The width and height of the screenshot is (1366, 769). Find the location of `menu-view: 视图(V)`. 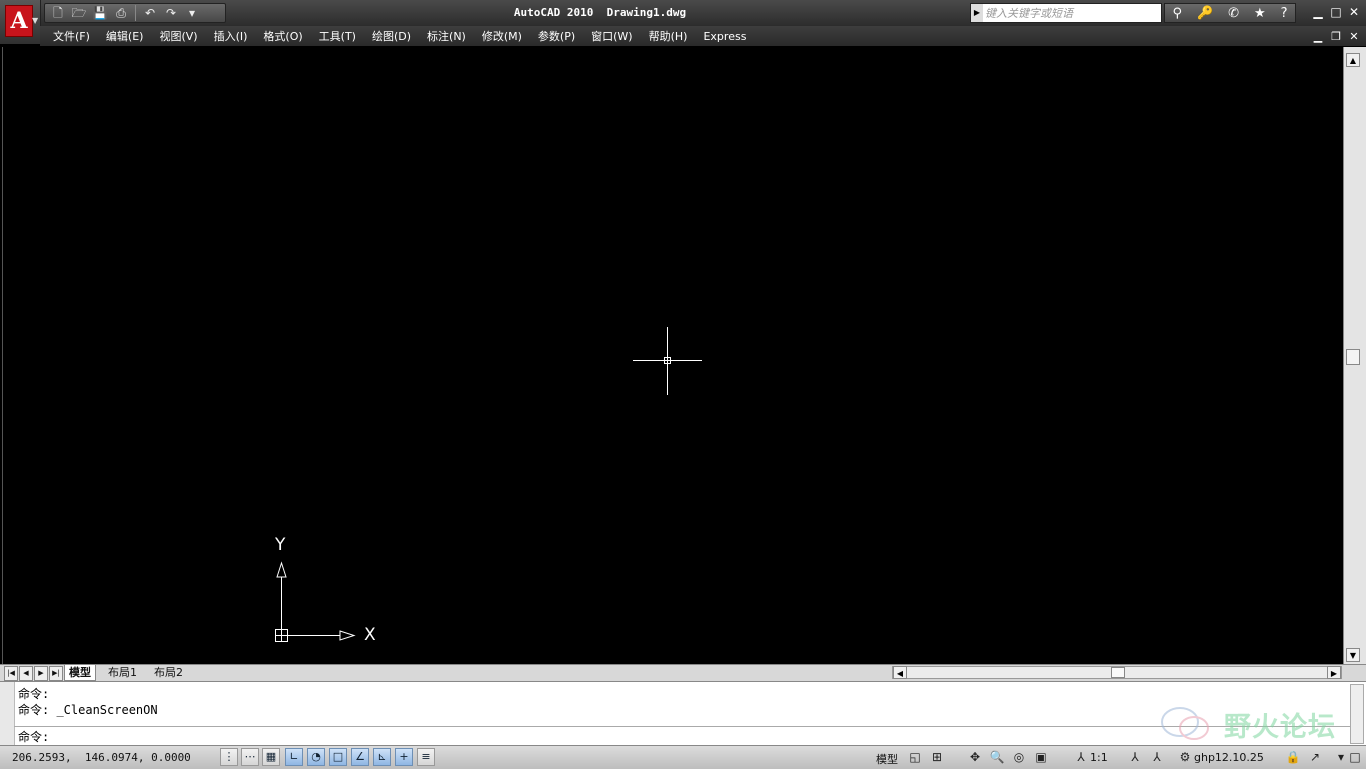

menu-view: 视图(V) is located at coordinates (178, 36).